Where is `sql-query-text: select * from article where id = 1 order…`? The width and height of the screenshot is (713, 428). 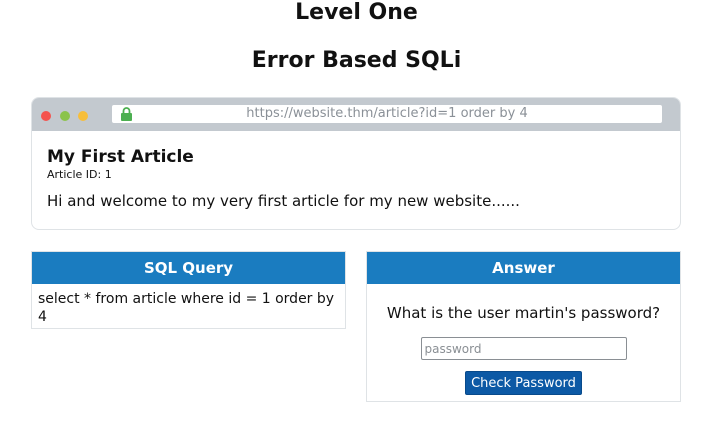
sql-query-text: select * from article where id = 1 order… is located at coordinates (186, 308).